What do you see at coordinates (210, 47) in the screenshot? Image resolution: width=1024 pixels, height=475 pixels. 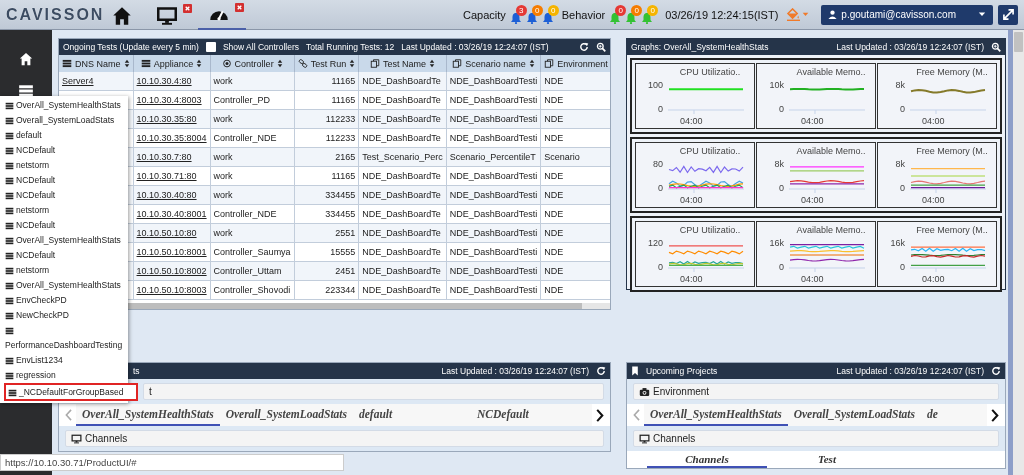 I see `show-all-checkbox` at bounding box center [210, 47].